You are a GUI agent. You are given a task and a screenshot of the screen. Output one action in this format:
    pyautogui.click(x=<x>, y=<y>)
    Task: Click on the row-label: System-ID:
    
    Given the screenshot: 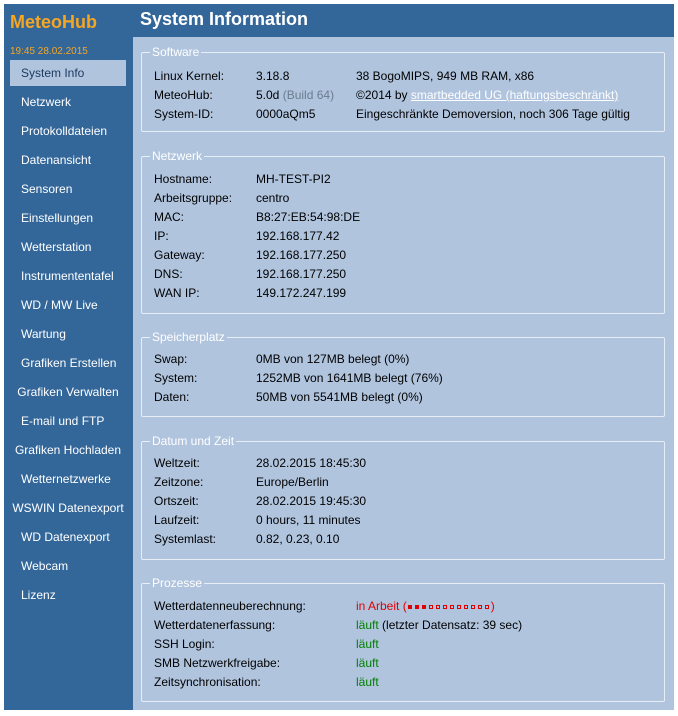 What is the action you would take?
    pyautogui.click(x=184, y=114)
    